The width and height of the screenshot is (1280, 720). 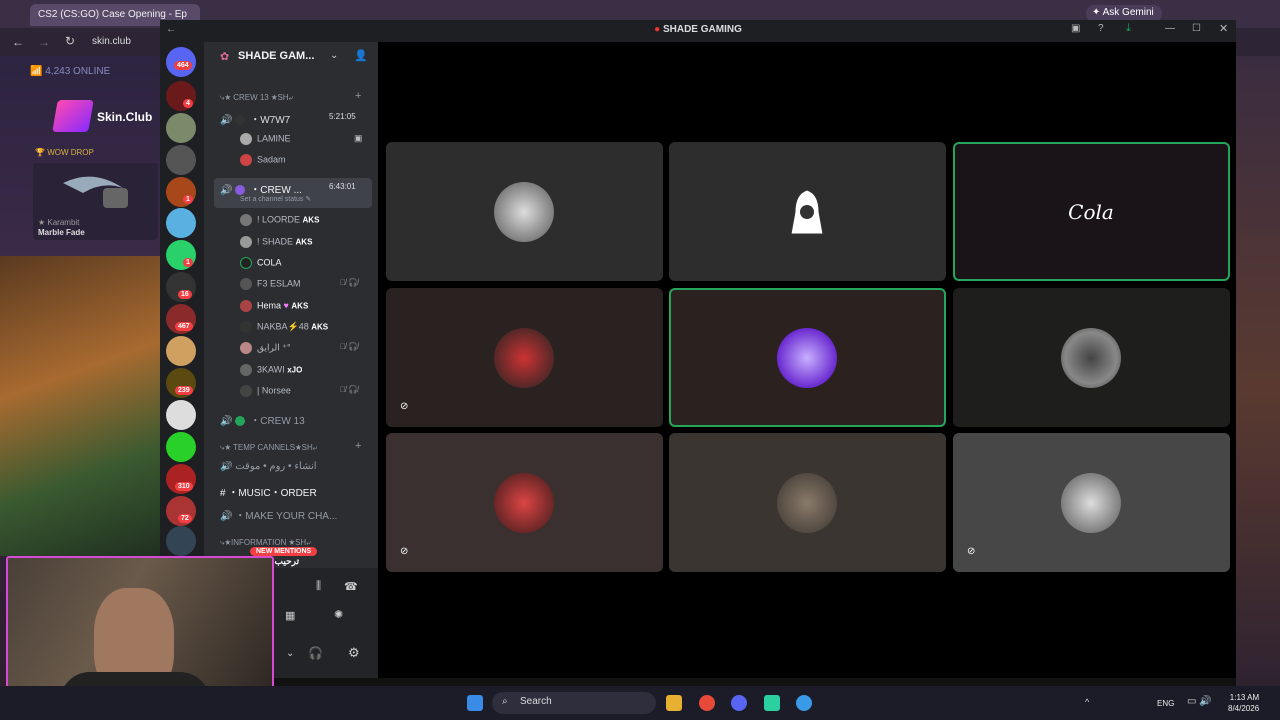 I want to click on voice-tile-speaking: Cola, so click(x=1091, y=211).